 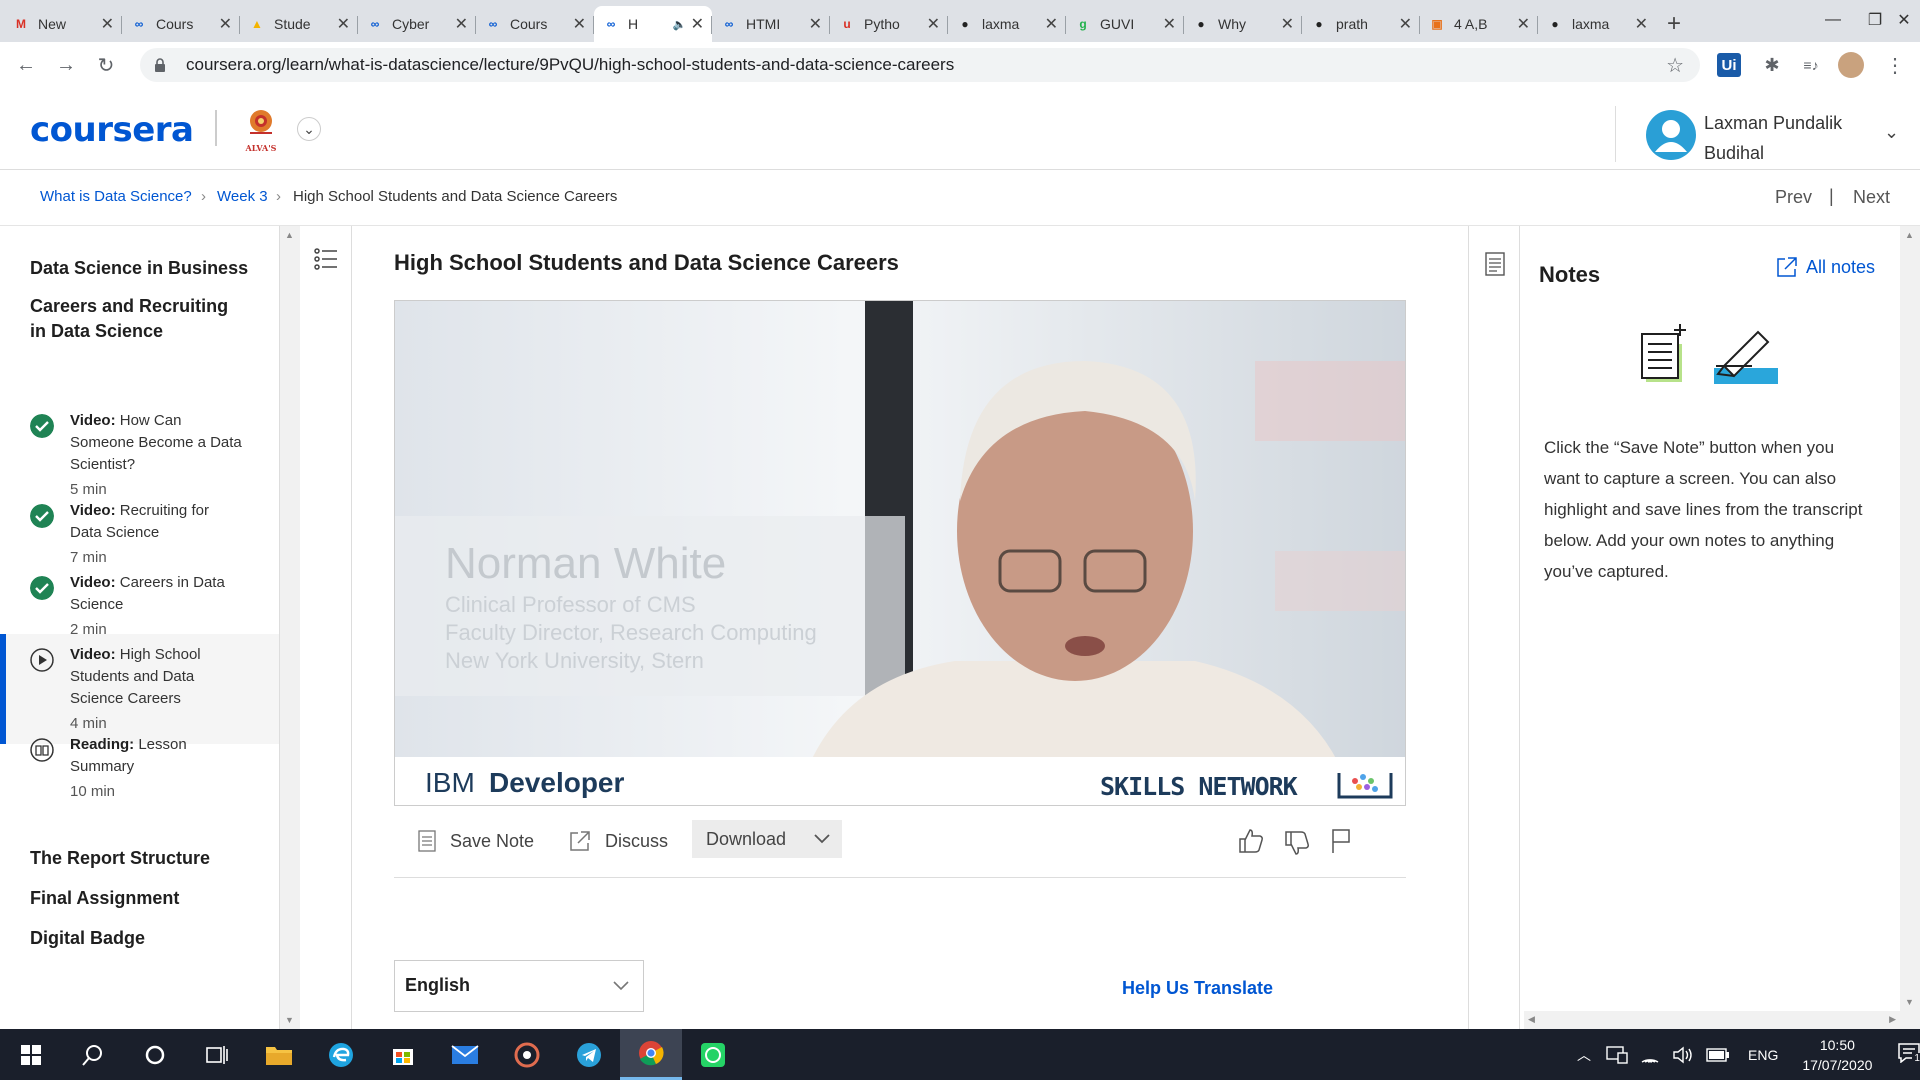 I want to click on save-note-button: Save Note, so click(x=476, y=841).